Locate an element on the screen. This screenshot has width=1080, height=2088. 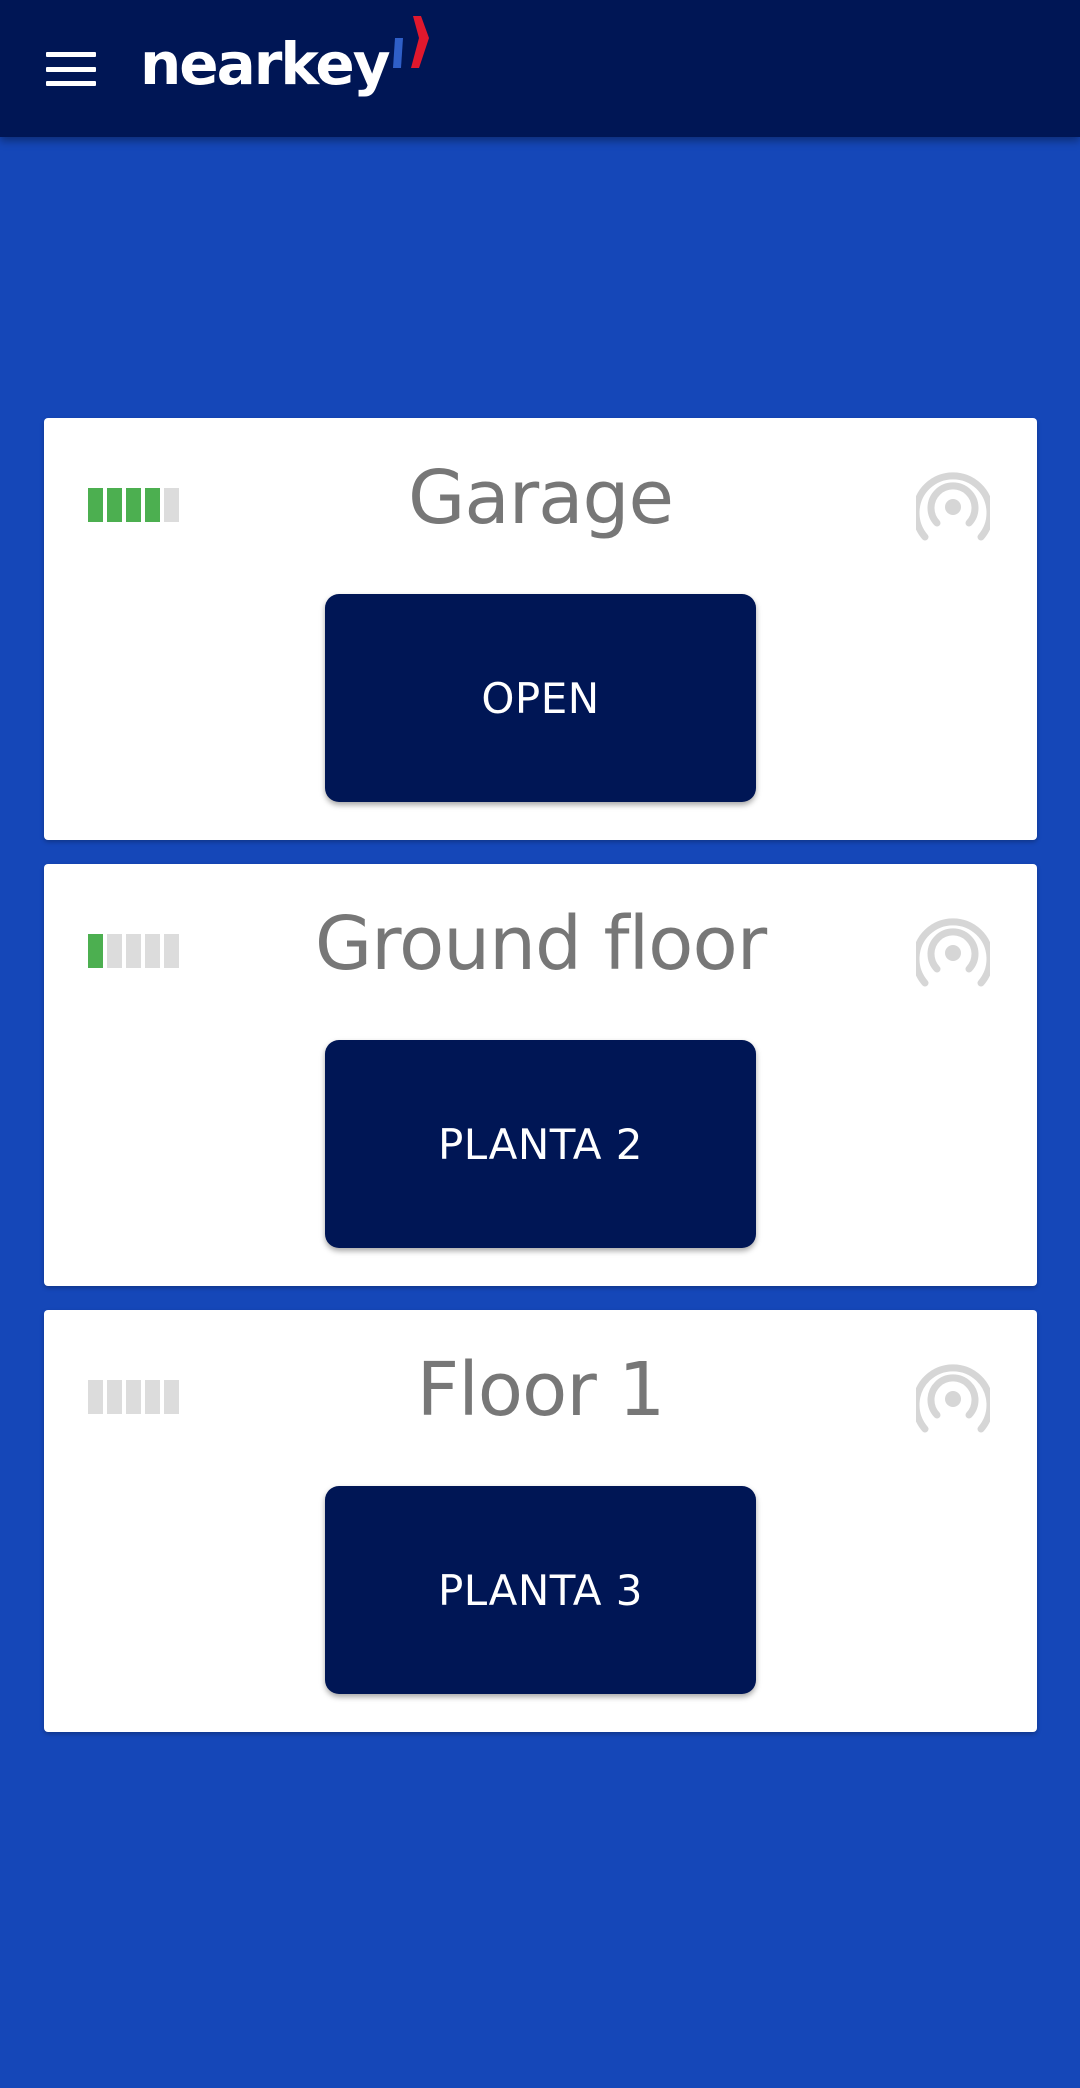
app-logo: nearkey is located at coordinates (290, 64).